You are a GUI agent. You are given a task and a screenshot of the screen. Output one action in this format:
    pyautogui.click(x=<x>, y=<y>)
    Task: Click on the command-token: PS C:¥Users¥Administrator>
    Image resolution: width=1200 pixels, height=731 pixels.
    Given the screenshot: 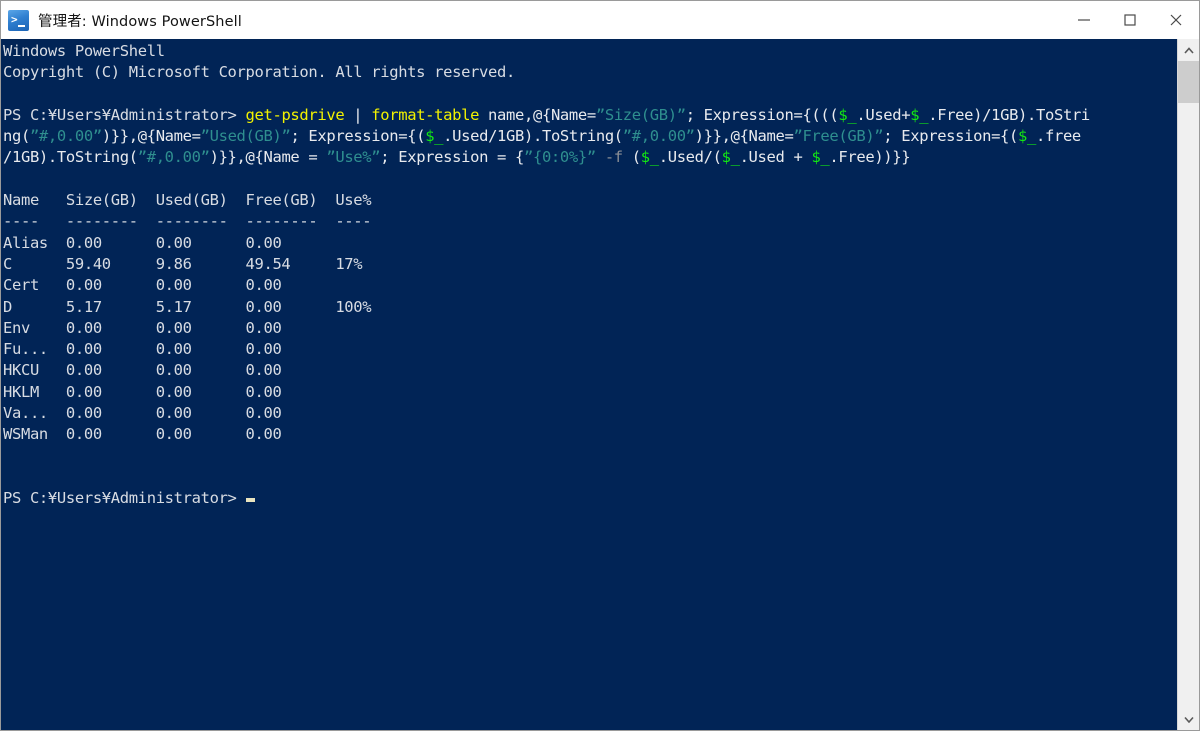 What is the action you would take?
    pyautogui.click(x=124, y=114)
    